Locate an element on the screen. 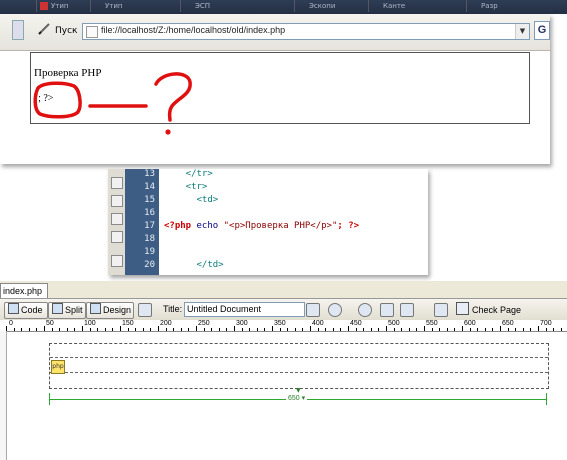 This screenshot has height=460, width=567. line-numbers-icon is located at coordinates (117, 261).